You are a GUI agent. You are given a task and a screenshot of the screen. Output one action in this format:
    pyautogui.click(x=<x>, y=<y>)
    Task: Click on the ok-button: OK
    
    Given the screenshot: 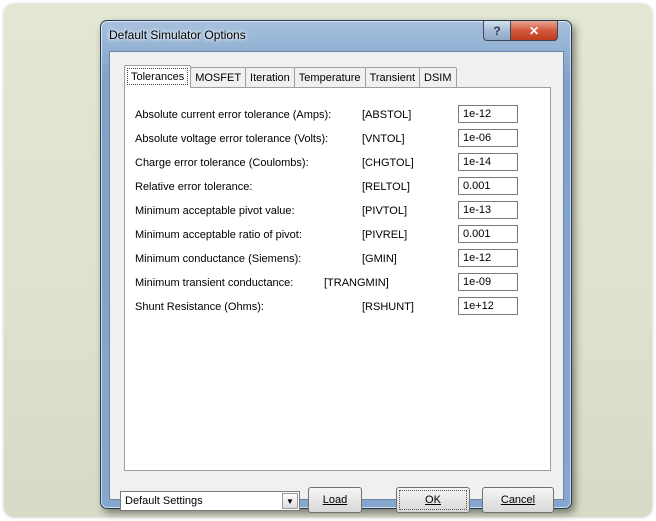 What is the action you would take?
    pyautogui.click(x=433, y=500)
    